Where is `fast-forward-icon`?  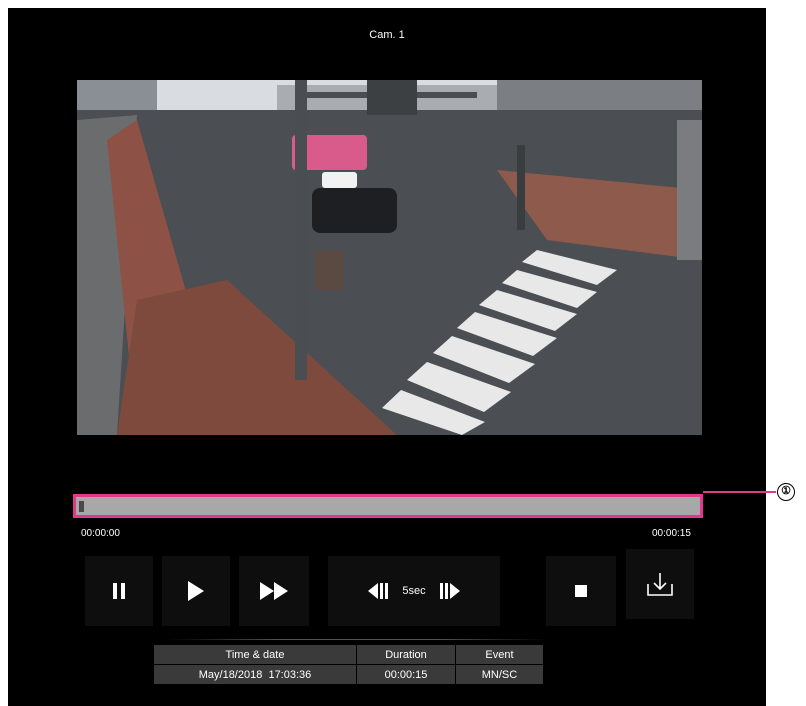 fast-forward-icon is located at coordinates (274, 591).